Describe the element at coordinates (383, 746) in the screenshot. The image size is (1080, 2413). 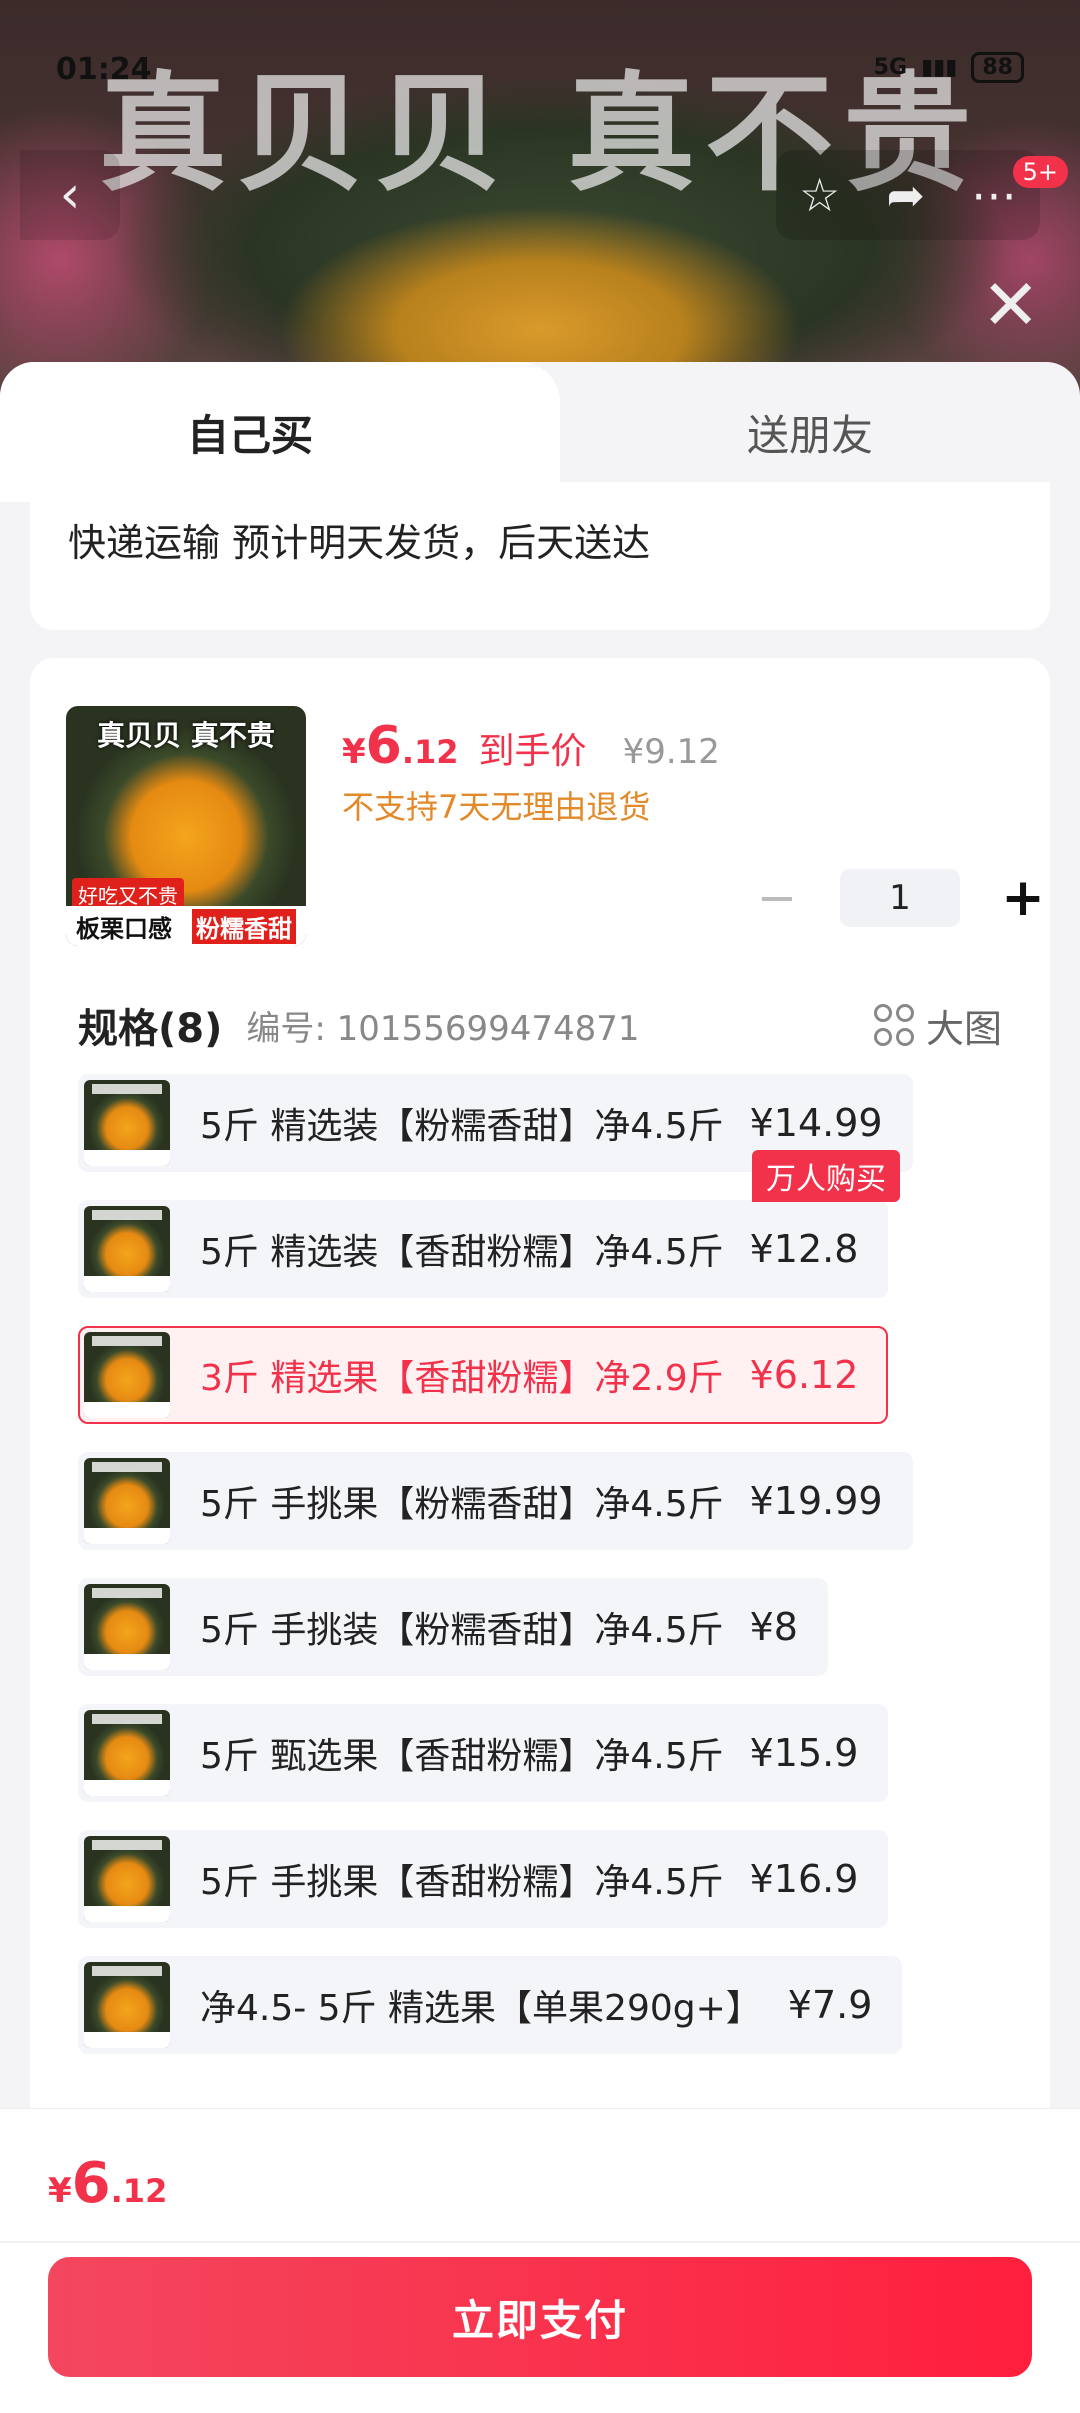
I see `price-int: 6` at that location.